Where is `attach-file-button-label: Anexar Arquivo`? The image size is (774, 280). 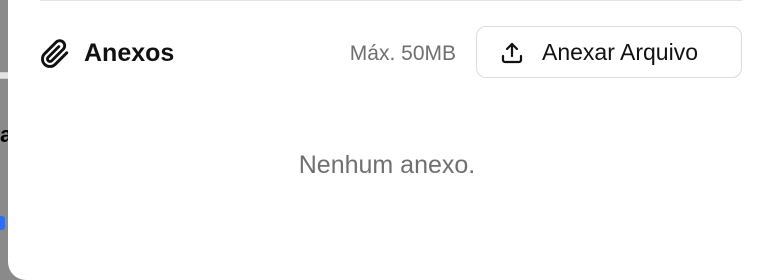 attach-file-button-label: Anexar Arquivo is located at coordinates (620, 52).